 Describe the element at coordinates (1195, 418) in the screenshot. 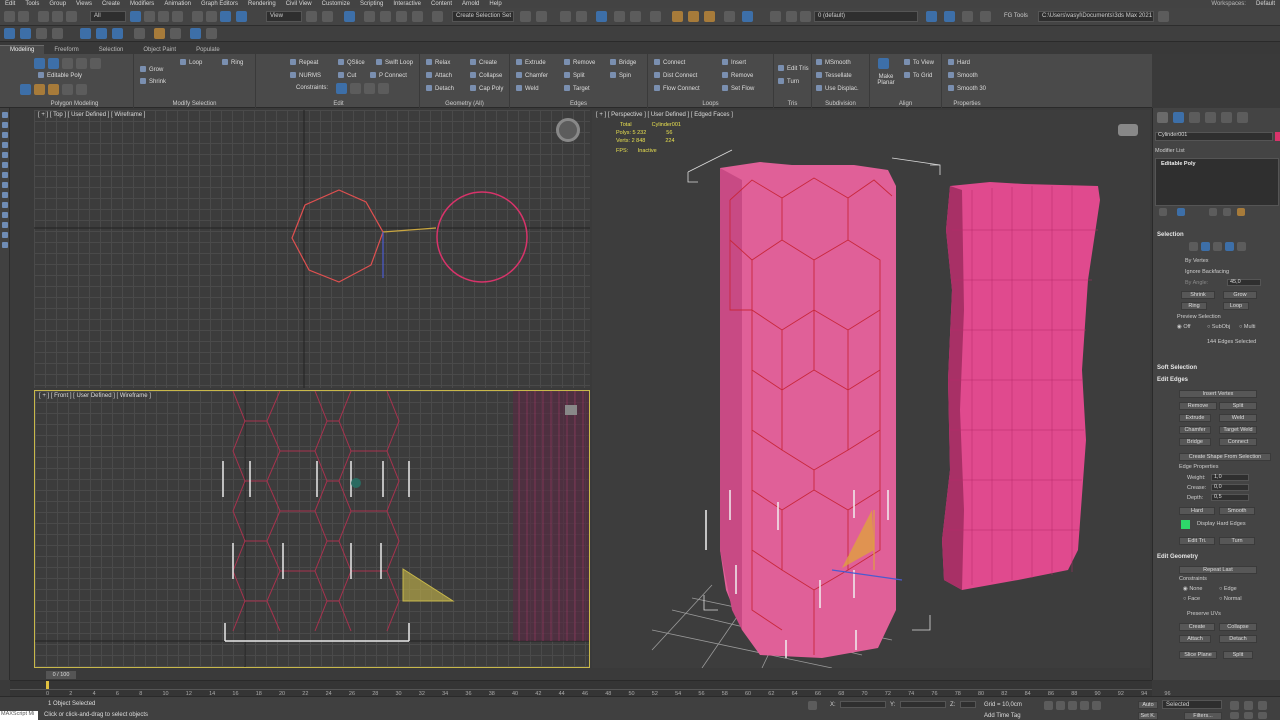

I see `extrude-edge-button: Extrude` at that location.